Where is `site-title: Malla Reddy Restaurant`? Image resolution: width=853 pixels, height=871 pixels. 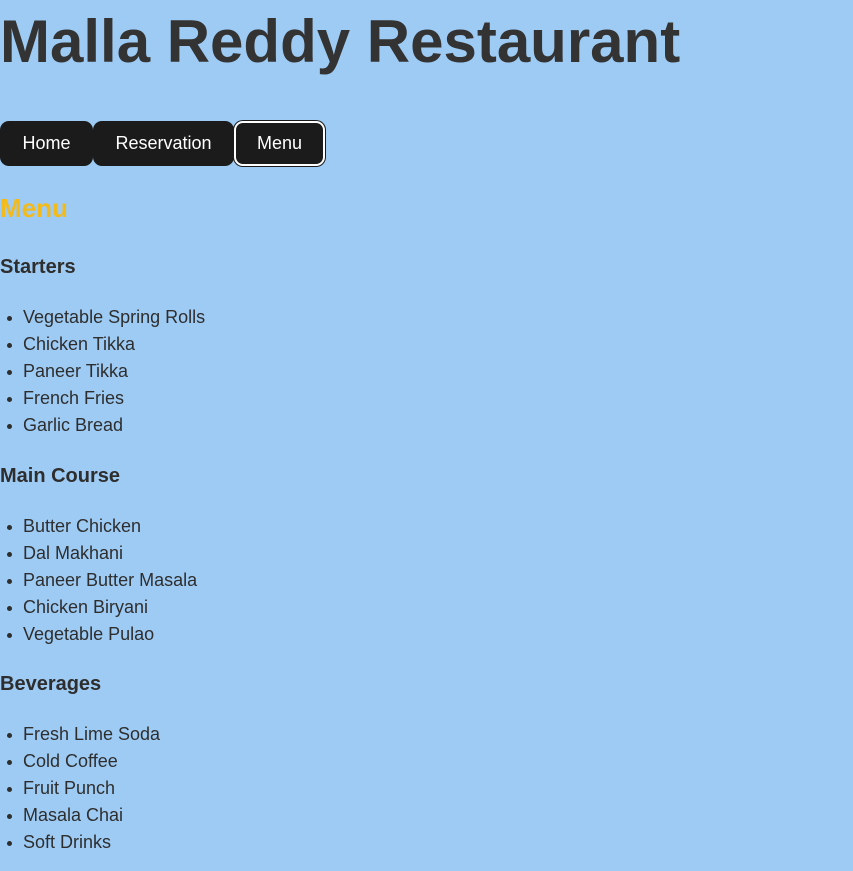
site-title: Malla Reddy Restaurant is located at coordinates (340, 41).